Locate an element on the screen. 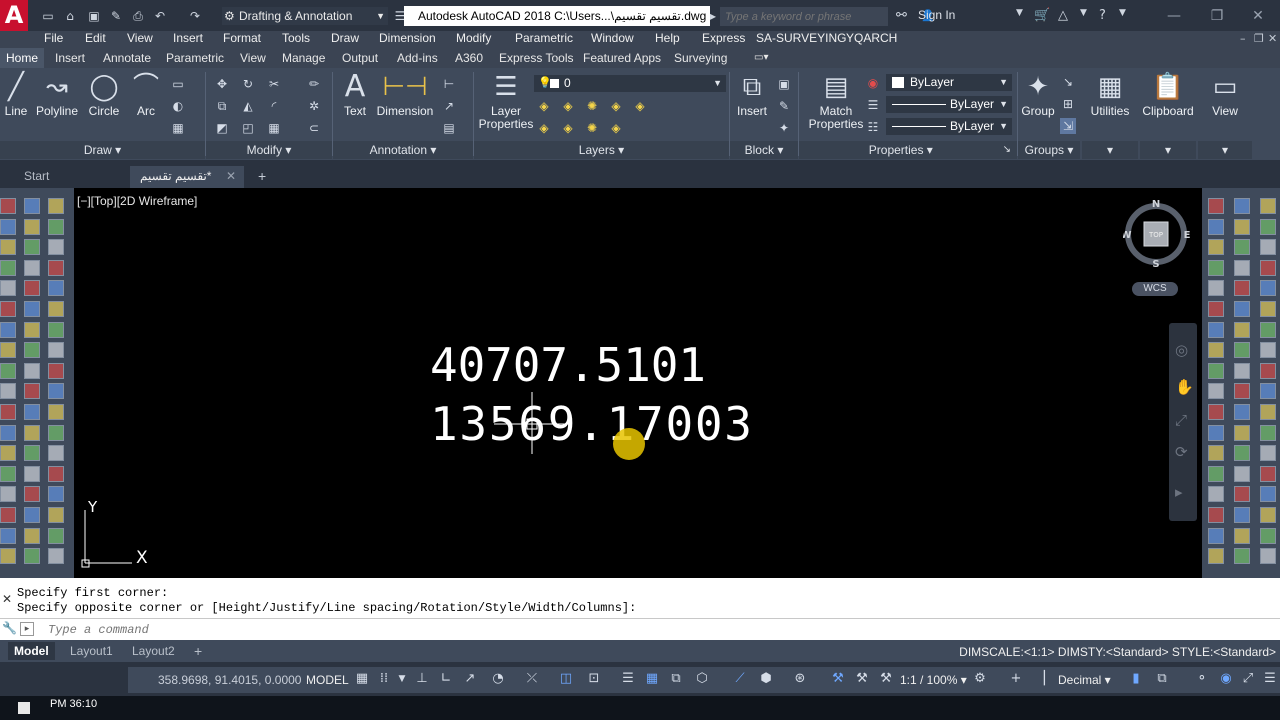  ortho-icon: ∟ is located at coordinates (446, 679).